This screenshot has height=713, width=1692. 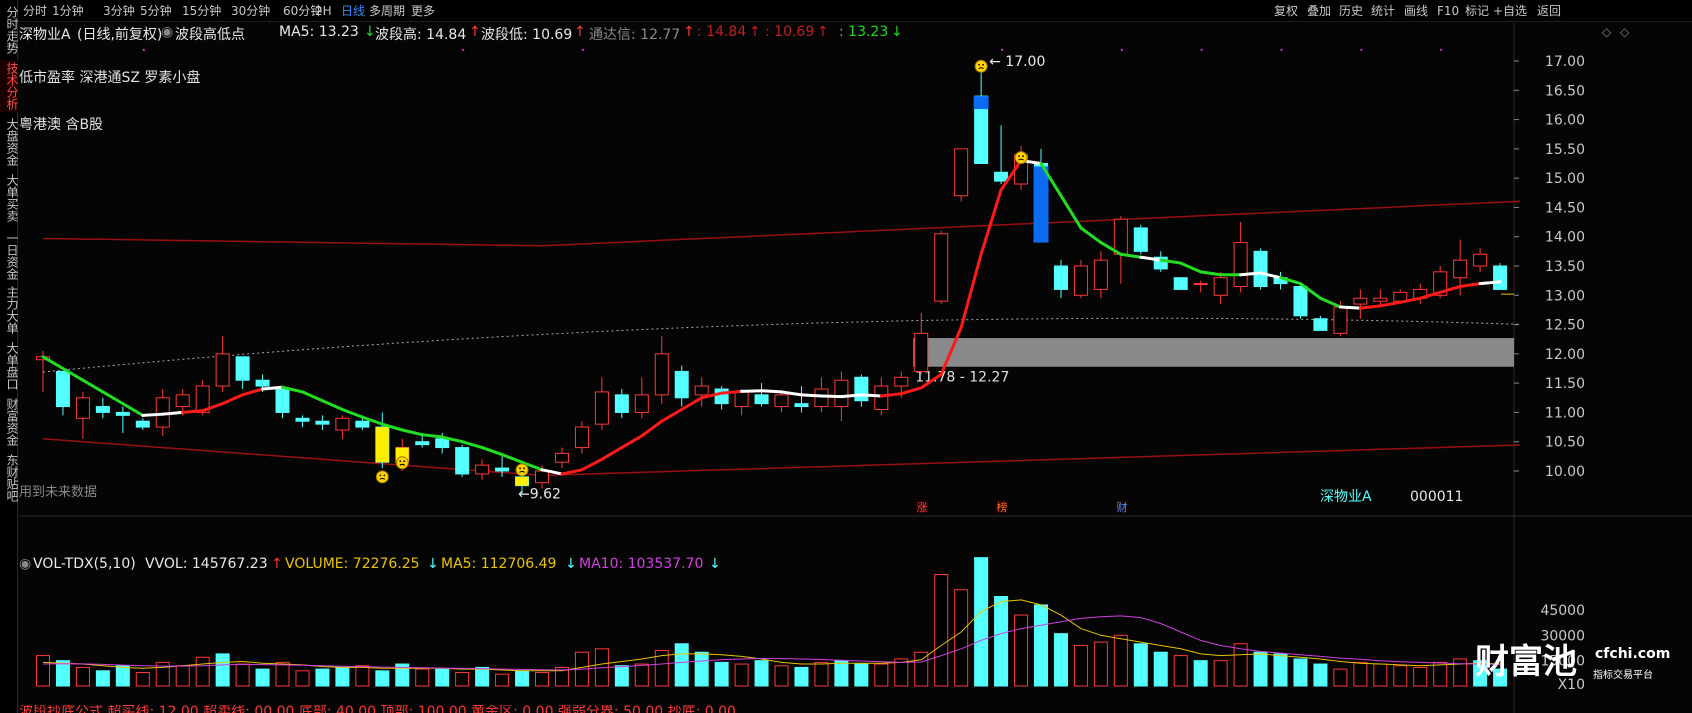 What do you see at coordinates (1549, 11) in the screenshot?
I see `toolbar-button-8: 返回` at bounding box center [1549, 11].